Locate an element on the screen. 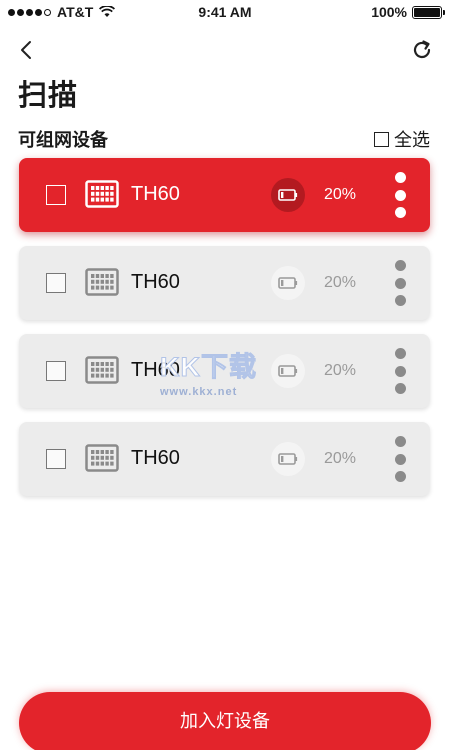 The image size is (450, 750). chevron-left-icon is located at coordinates (26, 50).